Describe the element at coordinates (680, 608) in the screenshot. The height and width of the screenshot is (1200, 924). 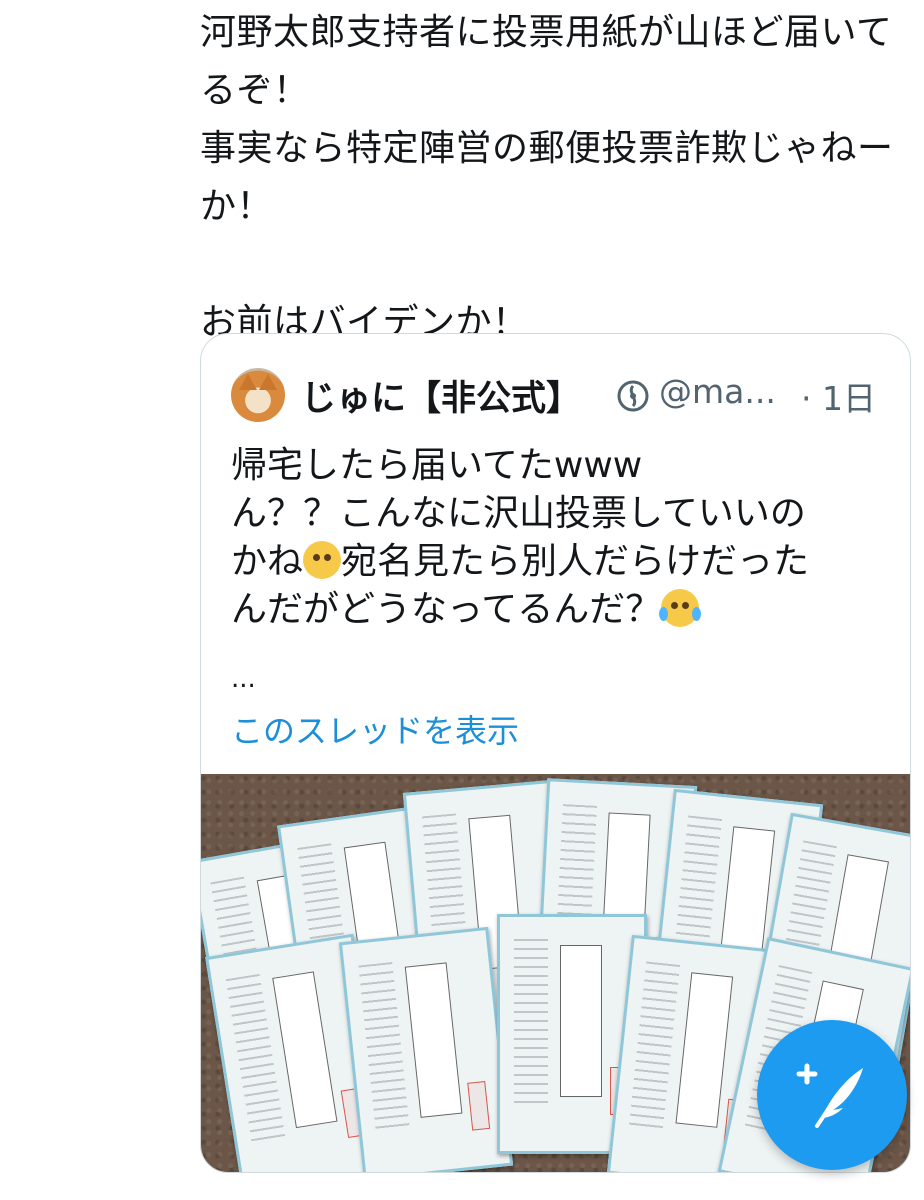
I see `tears-of-joy-icon` at that location.